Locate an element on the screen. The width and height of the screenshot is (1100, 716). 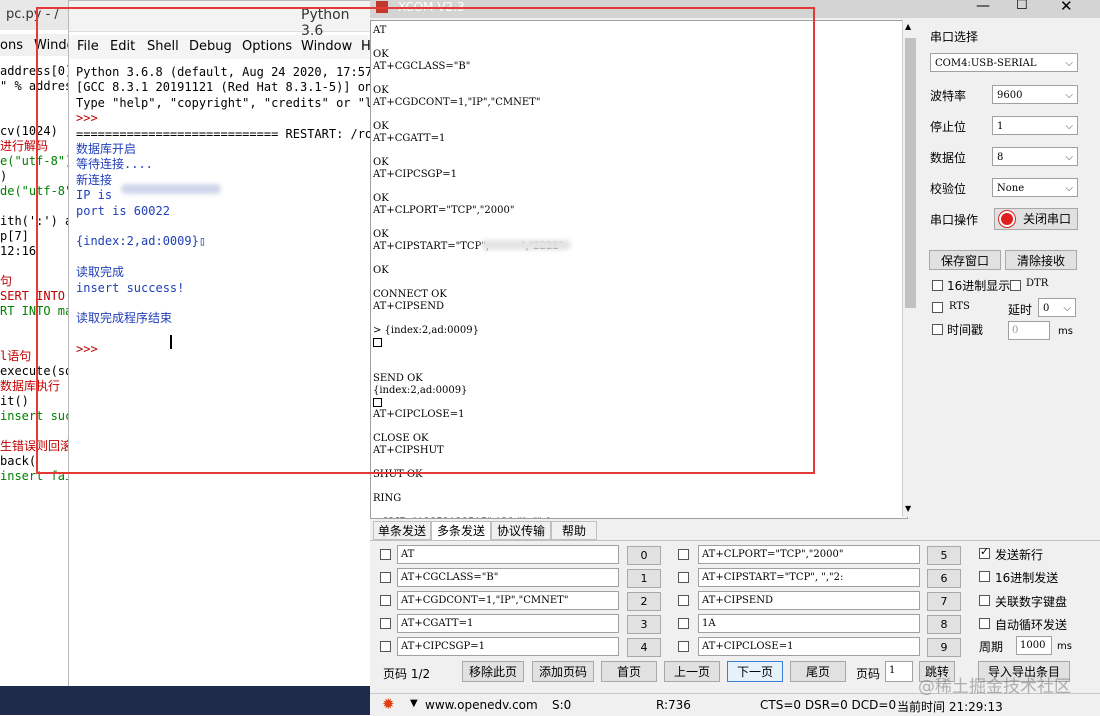
remove-page-button: 移除此页 is located at coordinates (493, 671).